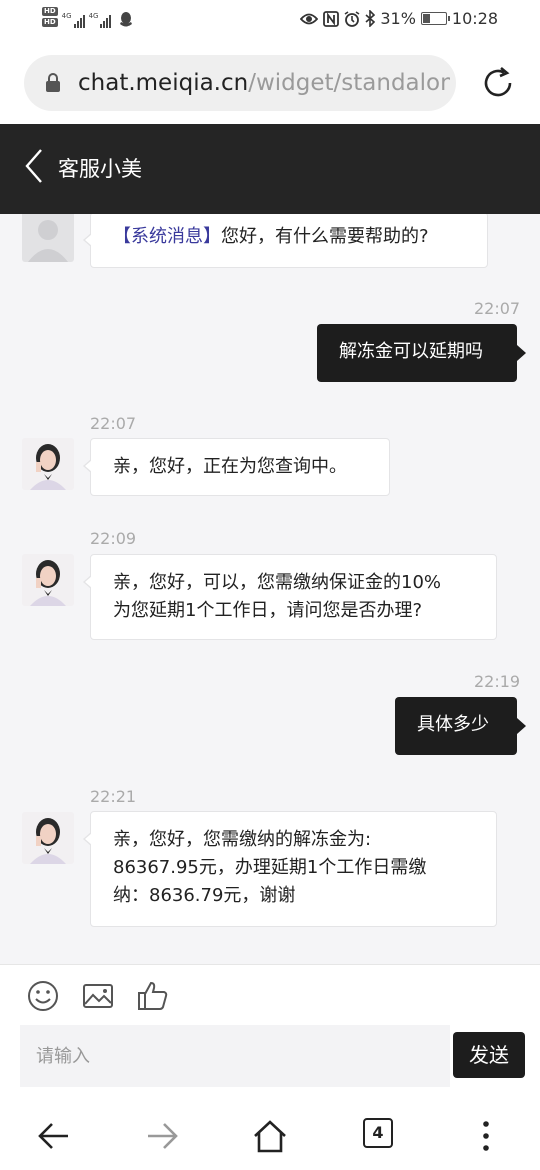 This screenshot has width=540, height=1170. I want to click on eye-icon, so click(309, 18).